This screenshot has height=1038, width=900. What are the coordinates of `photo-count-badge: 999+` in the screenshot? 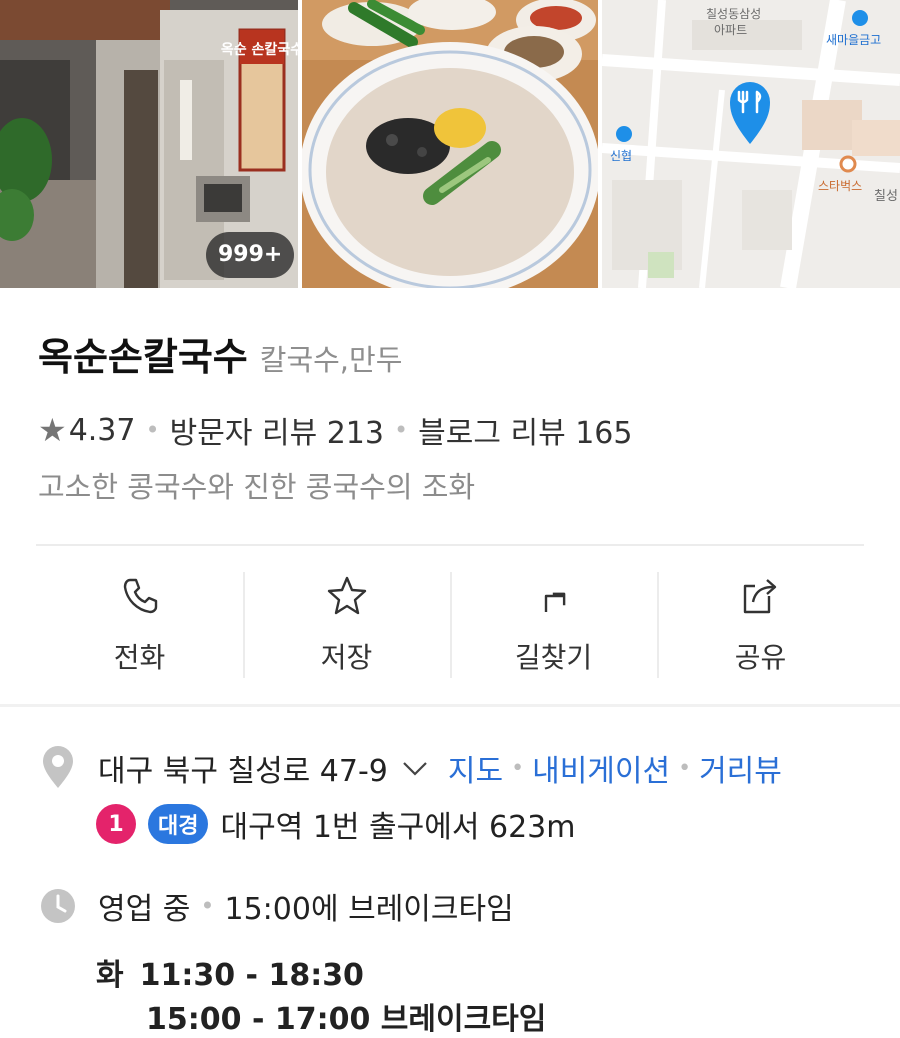 It's located at (250, 255).